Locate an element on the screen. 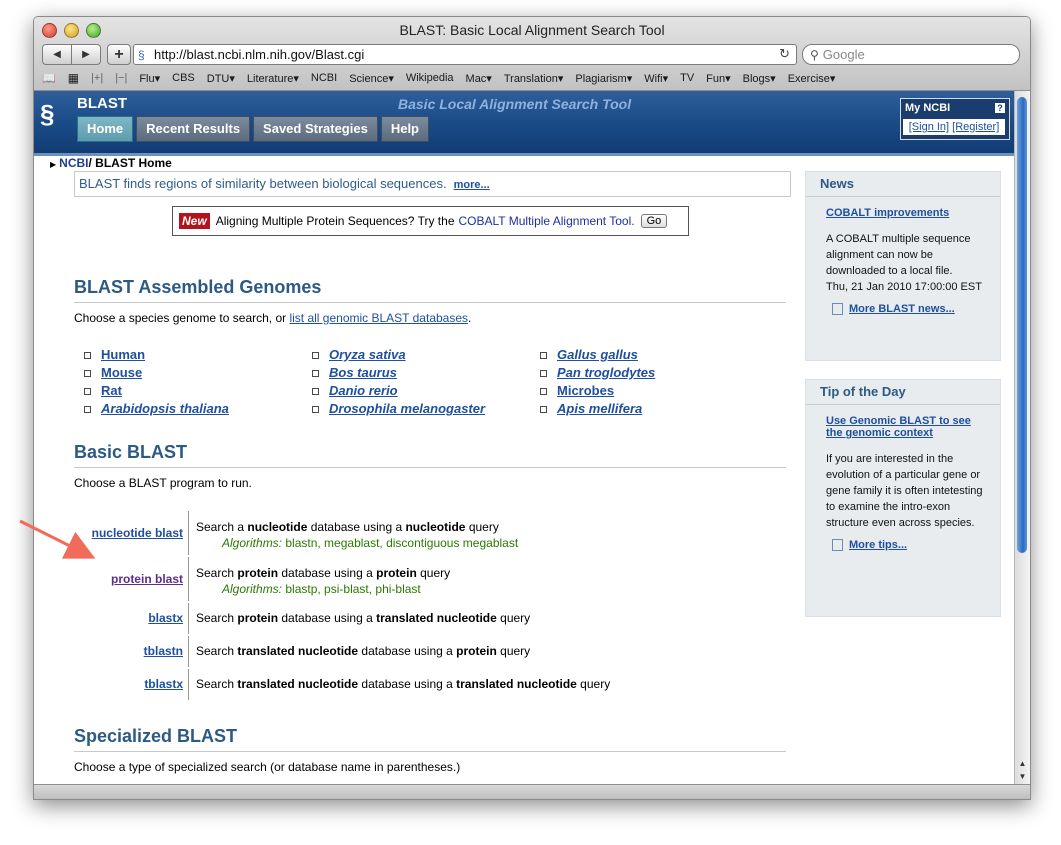 The height and width of the screenshot is (845, 1061). tab-recent-results: Recent Results is located at coordinates (193, 129).